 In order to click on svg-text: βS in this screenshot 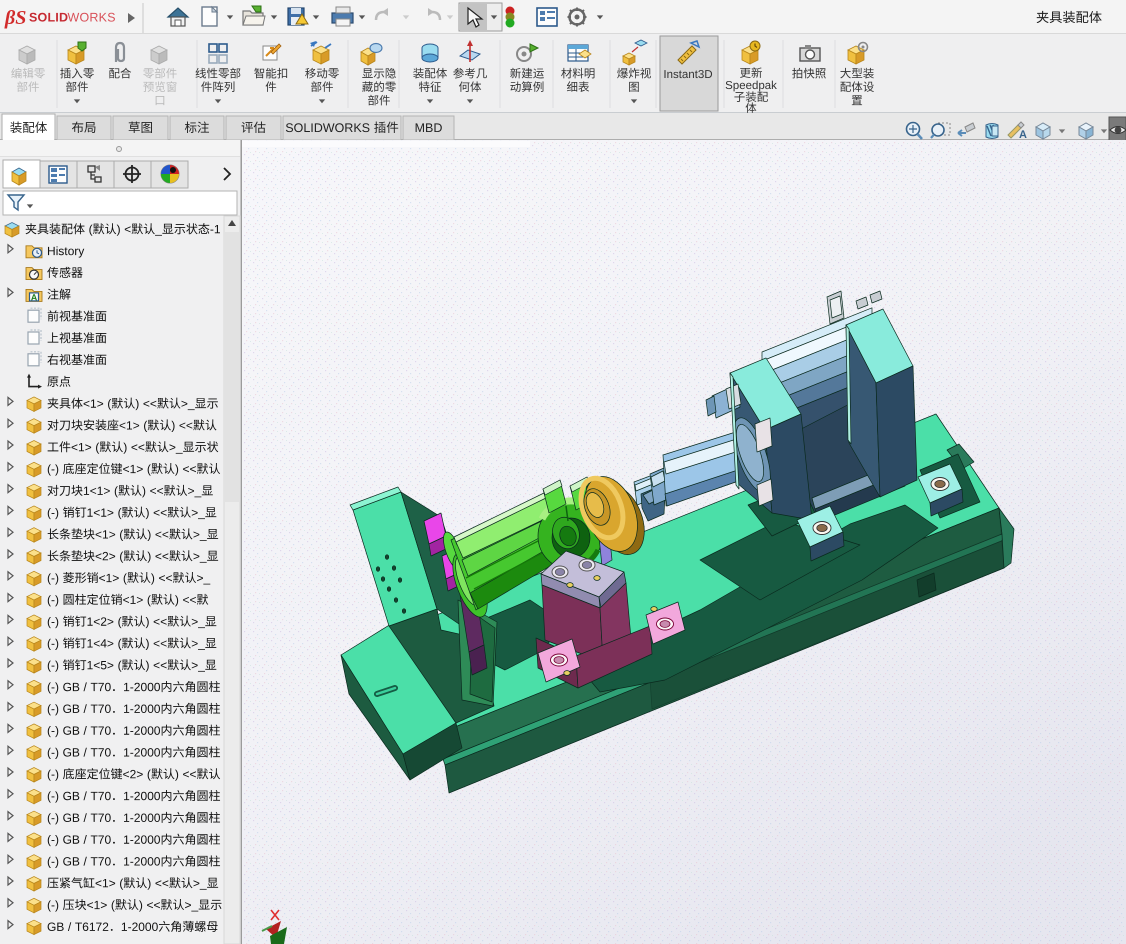, I will do `click(15, 18)`.